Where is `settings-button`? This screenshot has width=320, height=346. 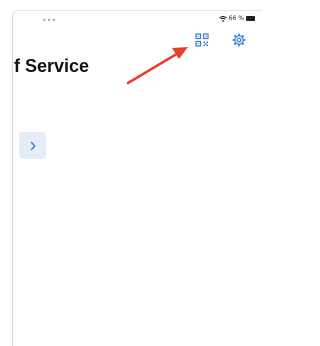 settings-button is located at coordinates (239, 40).